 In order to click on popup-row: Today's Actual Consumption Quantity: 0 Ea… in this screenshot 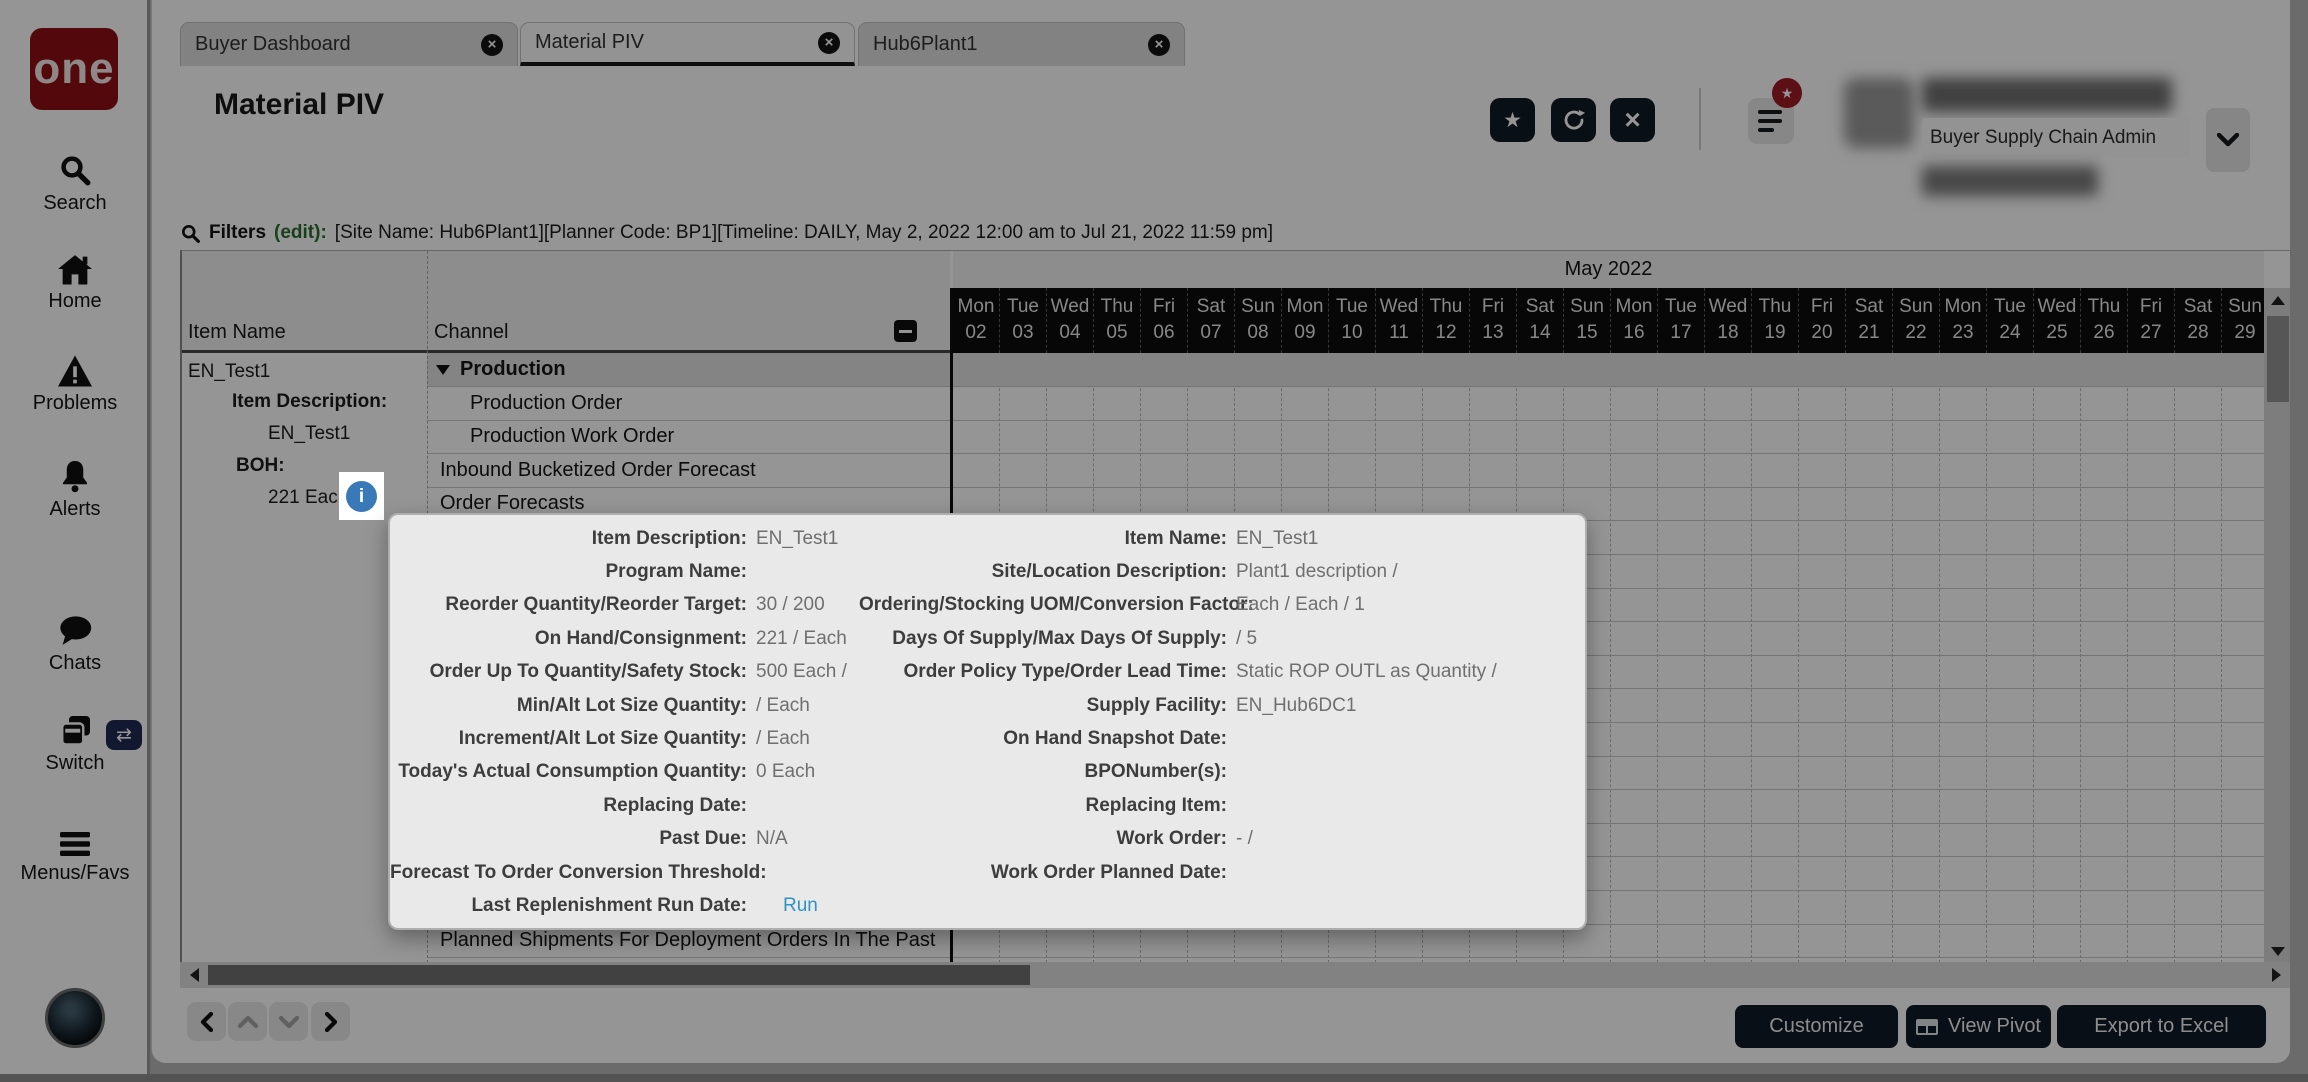, I will do `click(987, 772)`.